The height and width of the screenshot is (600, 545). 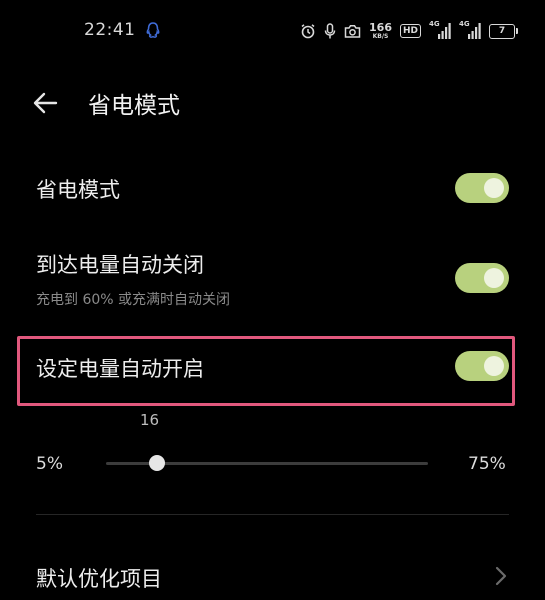 What do you see at coordinates (133, 300) in the screenshot?
I see `auto-close-sublabel: 充电到 60% 或充满时自动关闭` at bounding box center [133, 300].